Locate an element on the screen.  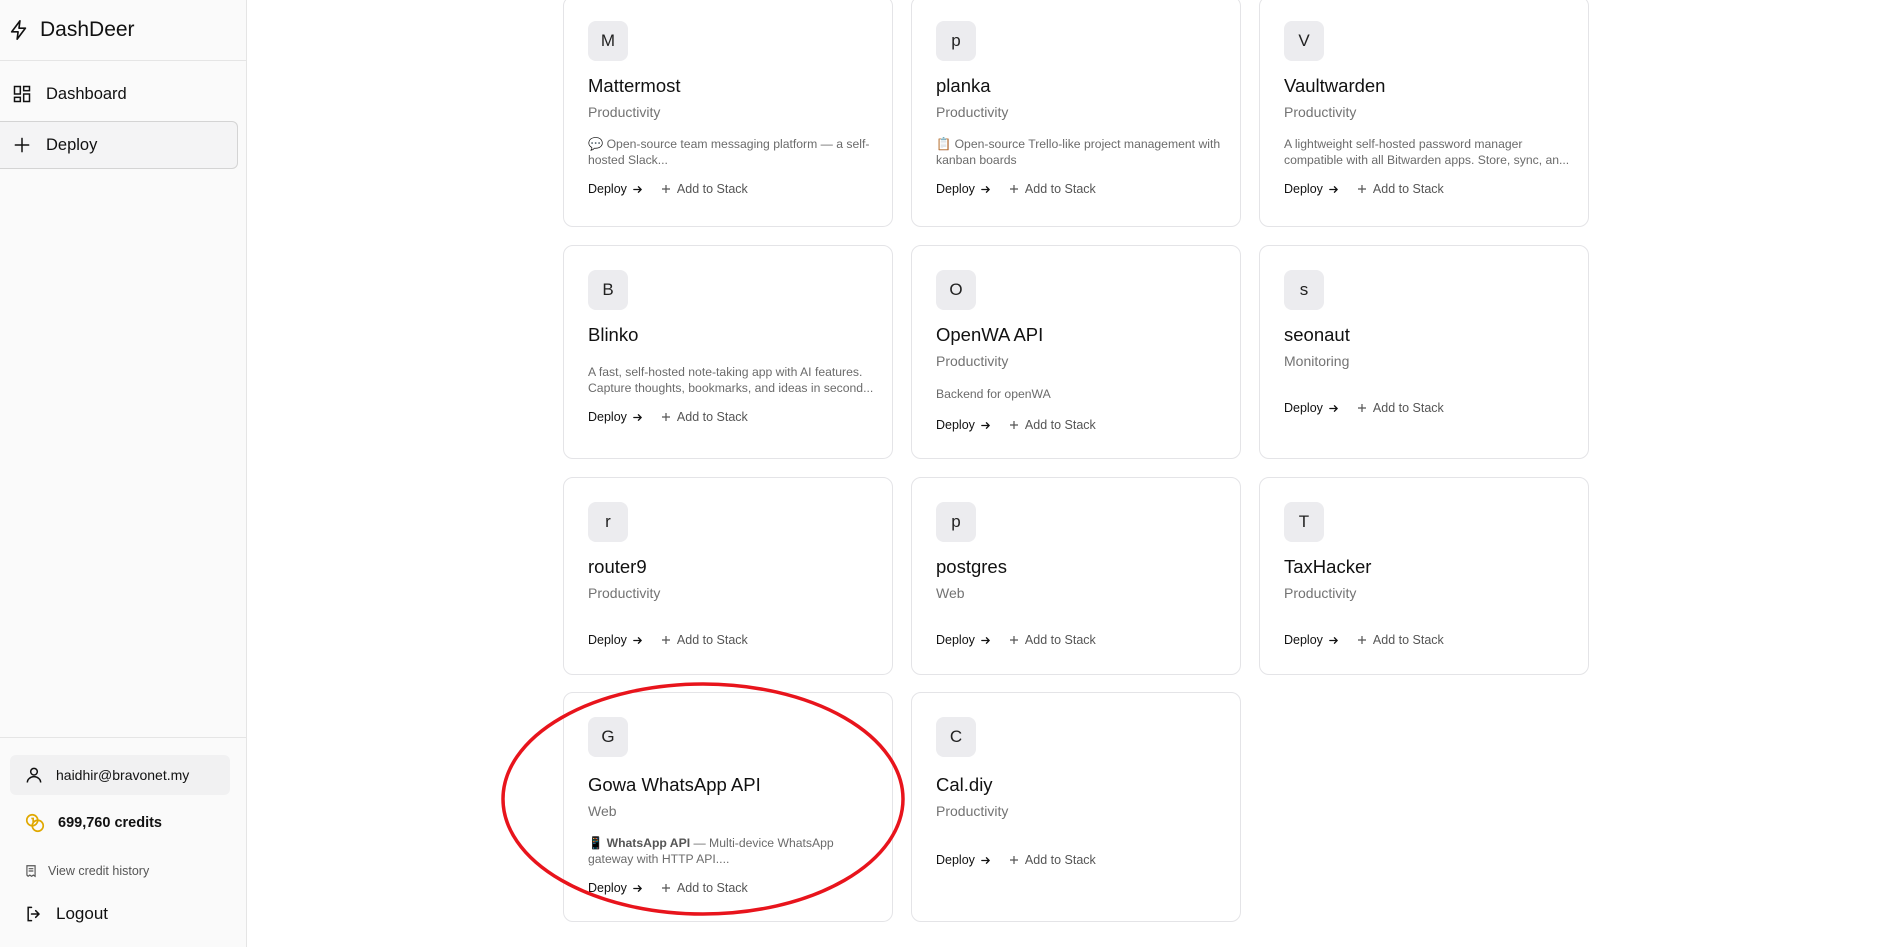
app-avatar: B is located at coordinates (608, 290).